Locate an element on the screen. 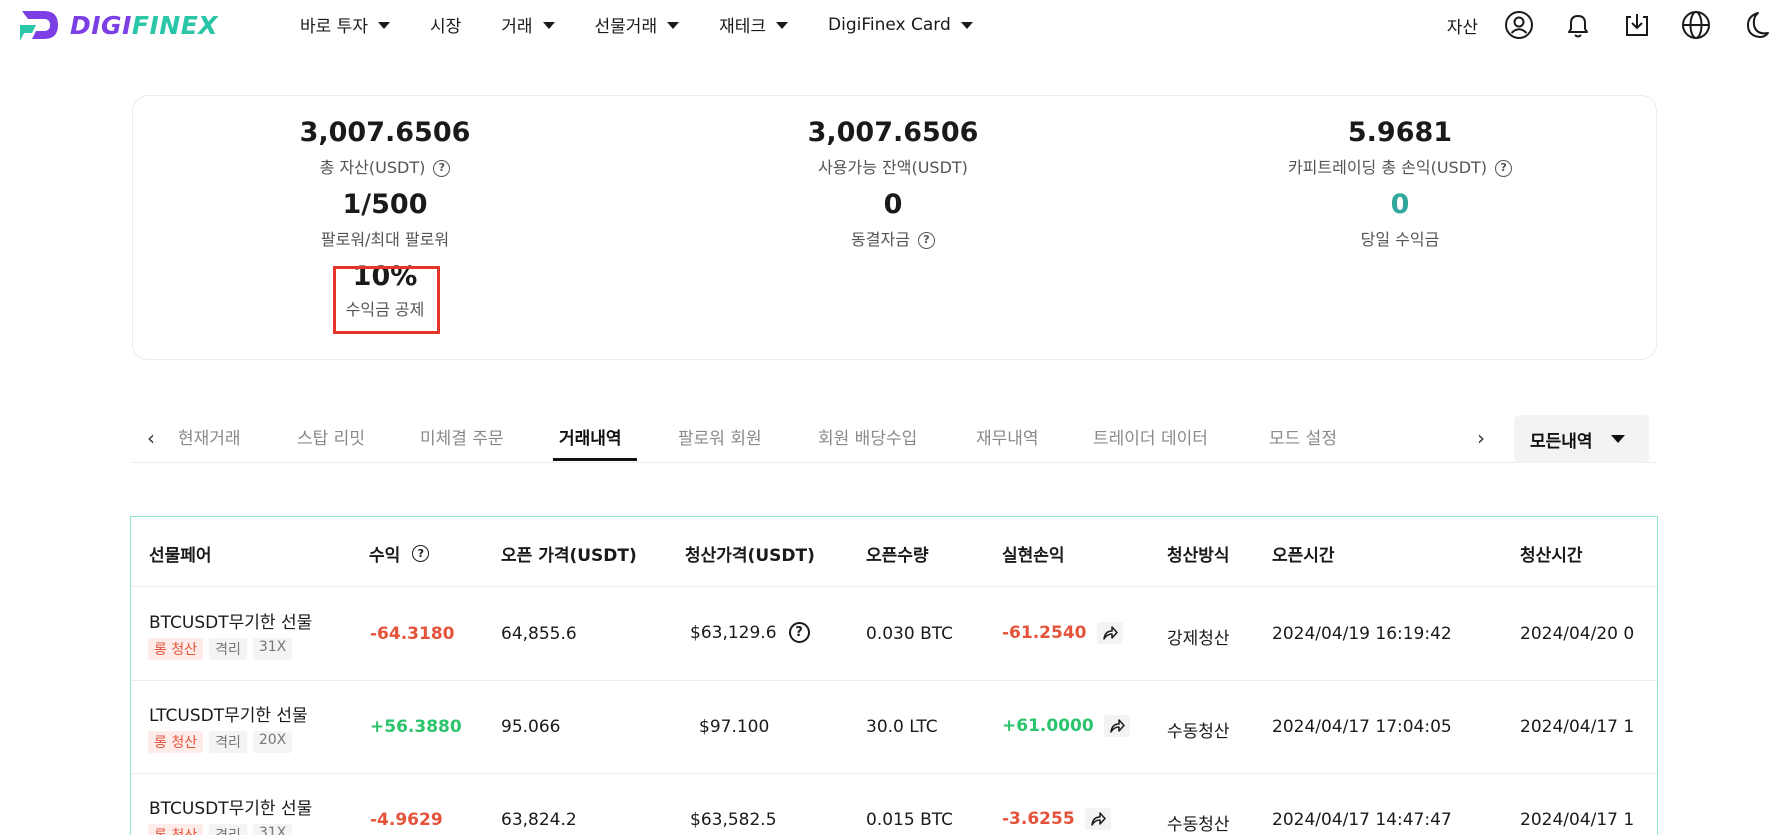  user-icon is located at coordinates (1519, 25).